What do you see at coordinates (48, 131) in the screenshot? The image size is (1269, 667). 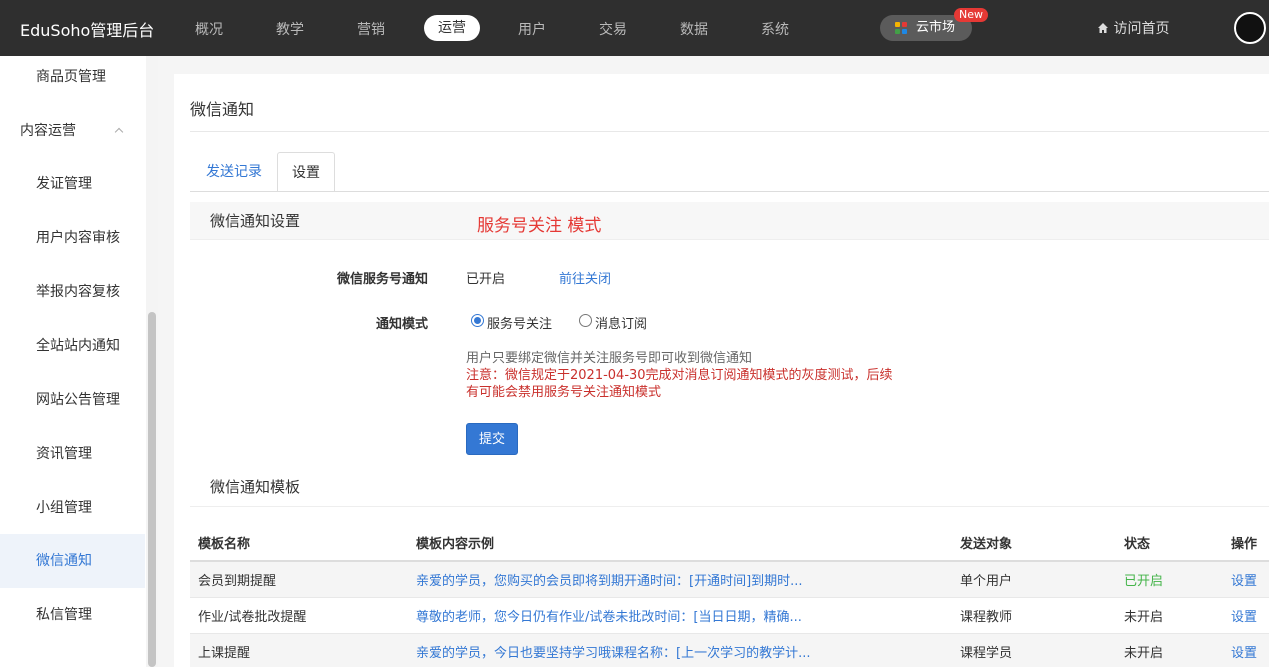 I see `sidebar-group-label: 内容运营` at bounding box center [48, 131].